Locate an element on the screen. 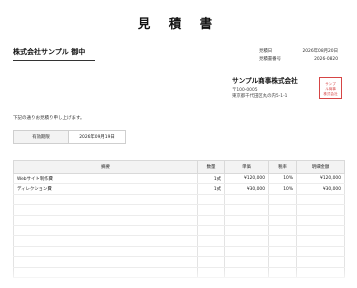 The height and width of the screenshot is (288, 357). validity-box: 有効期限 2026年09月19日 is located at coordinates (69, 137).